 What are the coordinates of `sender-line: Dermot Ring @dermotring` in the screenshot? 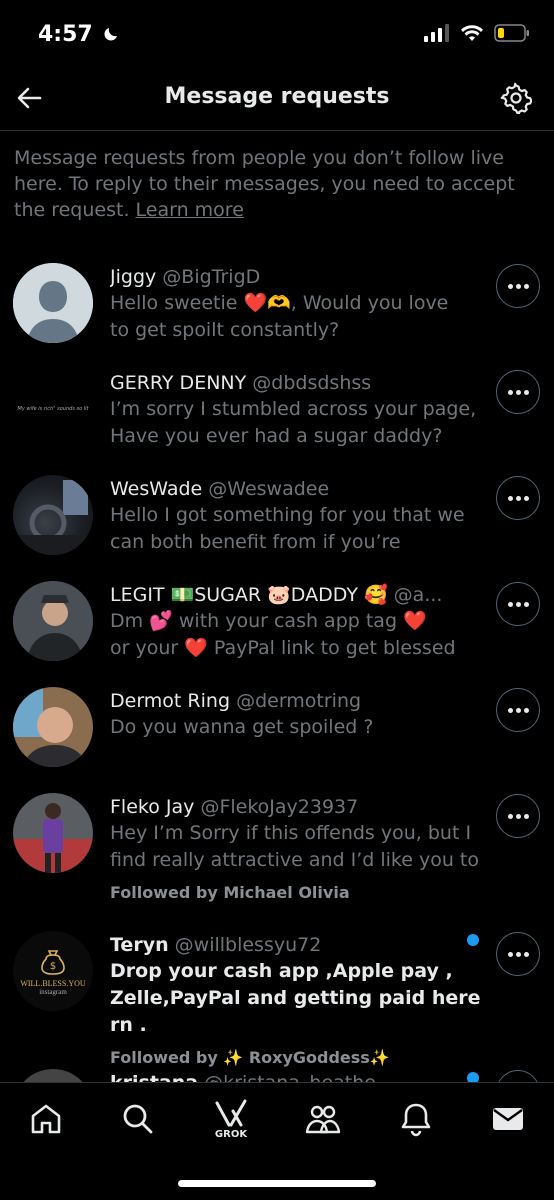 It's located at (298, 701).